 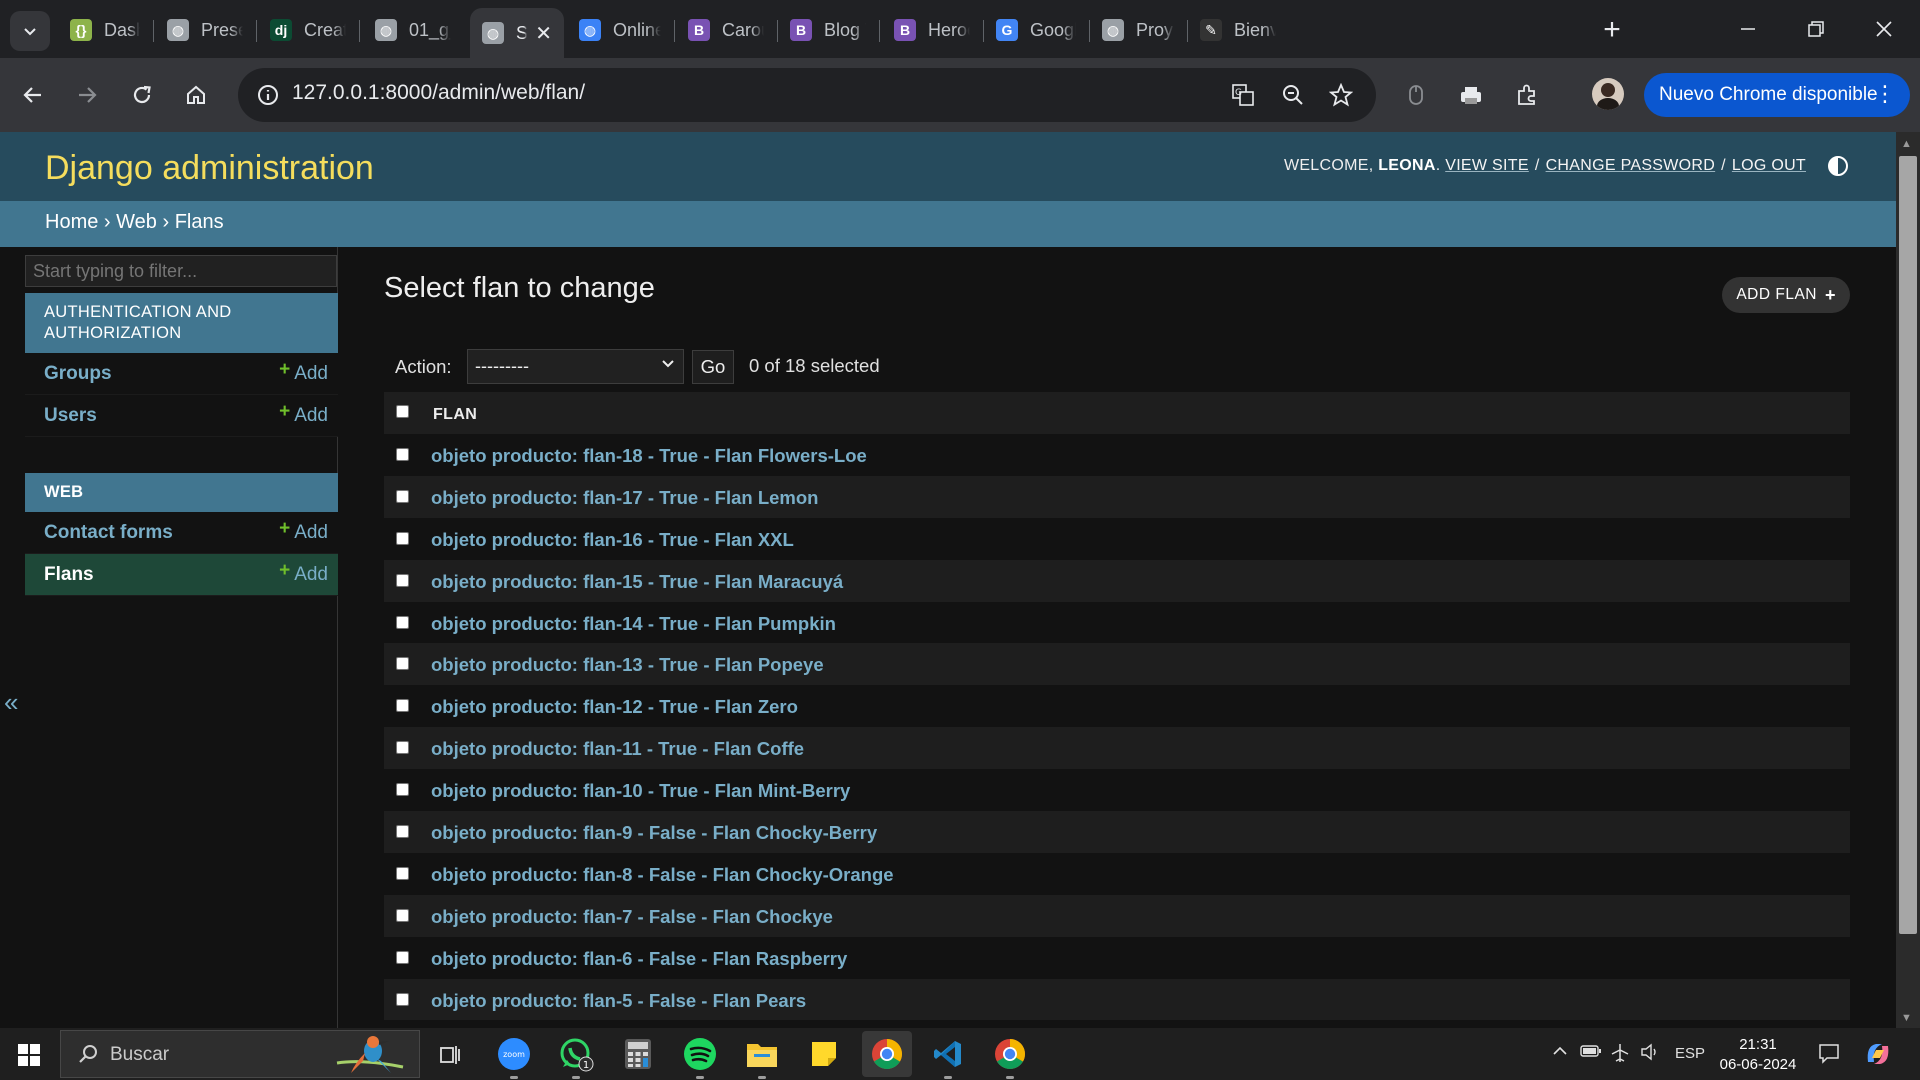 What do you see at coordinates (33, 95) in the screenshot?
I see `back-button` at bounding box center [33, 95].